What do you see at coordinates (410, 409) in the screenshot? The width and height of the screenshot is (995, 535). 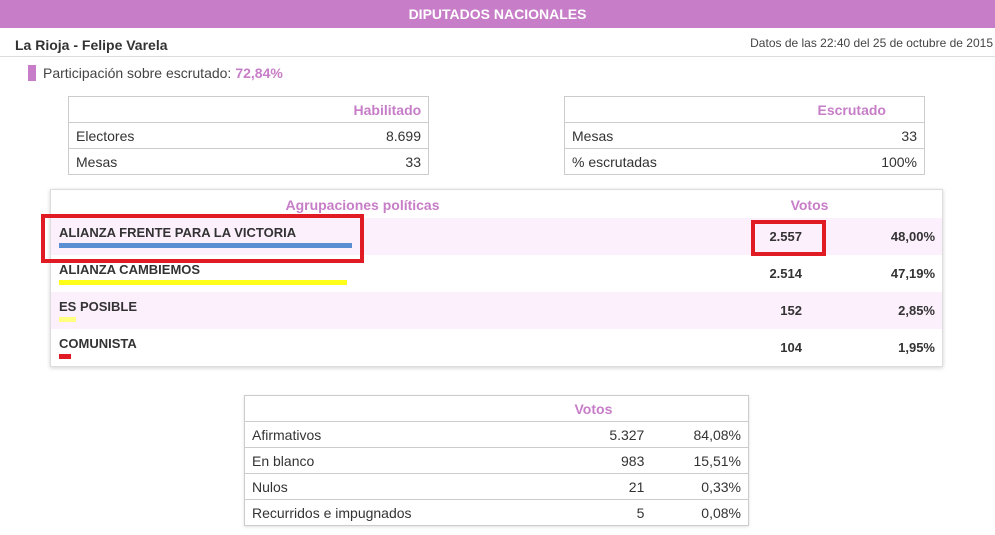 I see `votos-header-blank` at bounding box center [410, 409].